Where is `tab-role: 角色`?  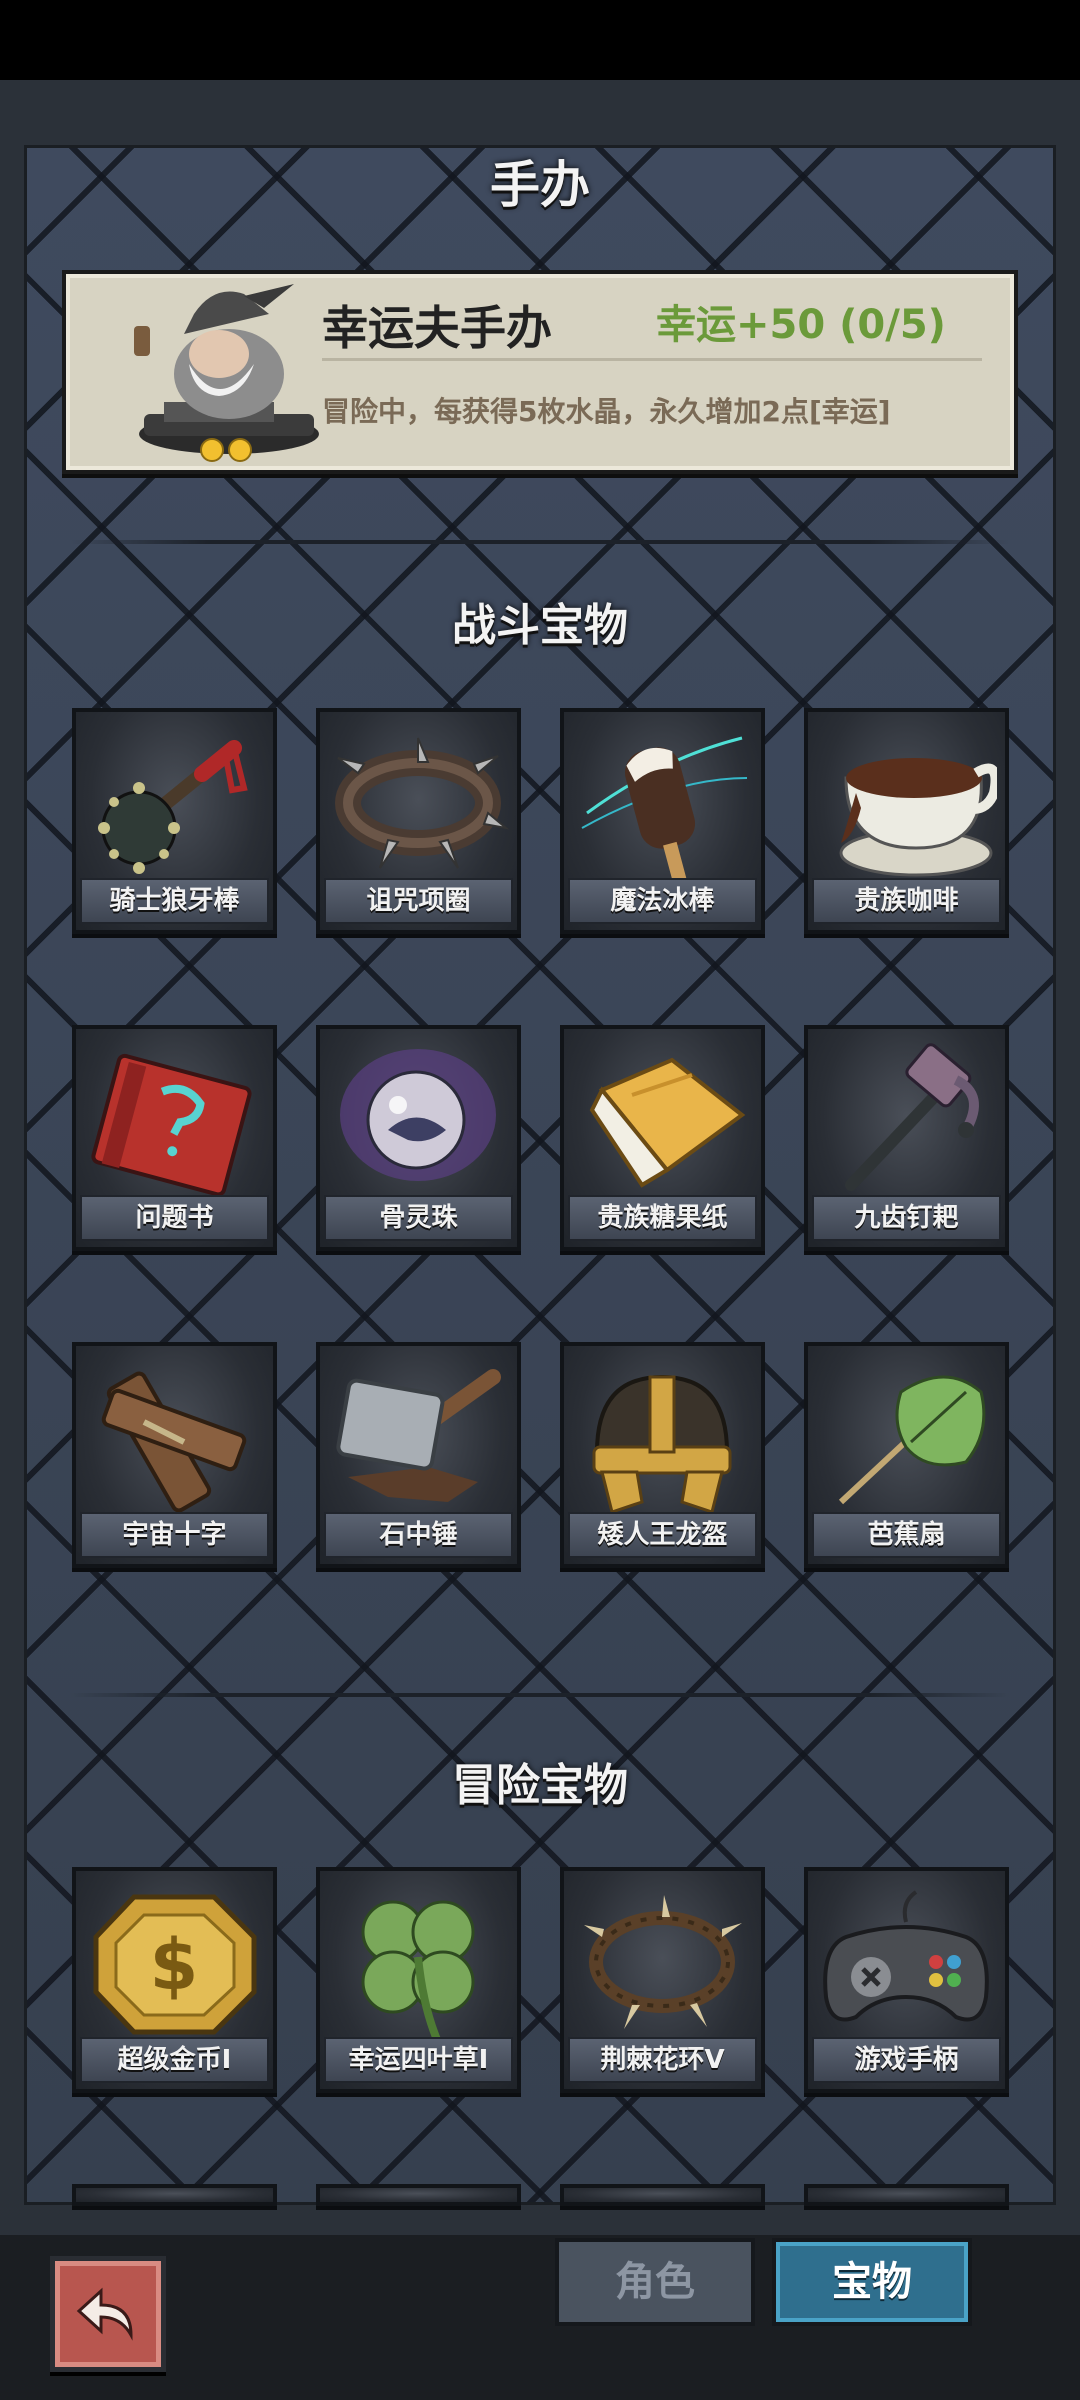
tab-role: 角色 is located at coordinates (655, 2282).